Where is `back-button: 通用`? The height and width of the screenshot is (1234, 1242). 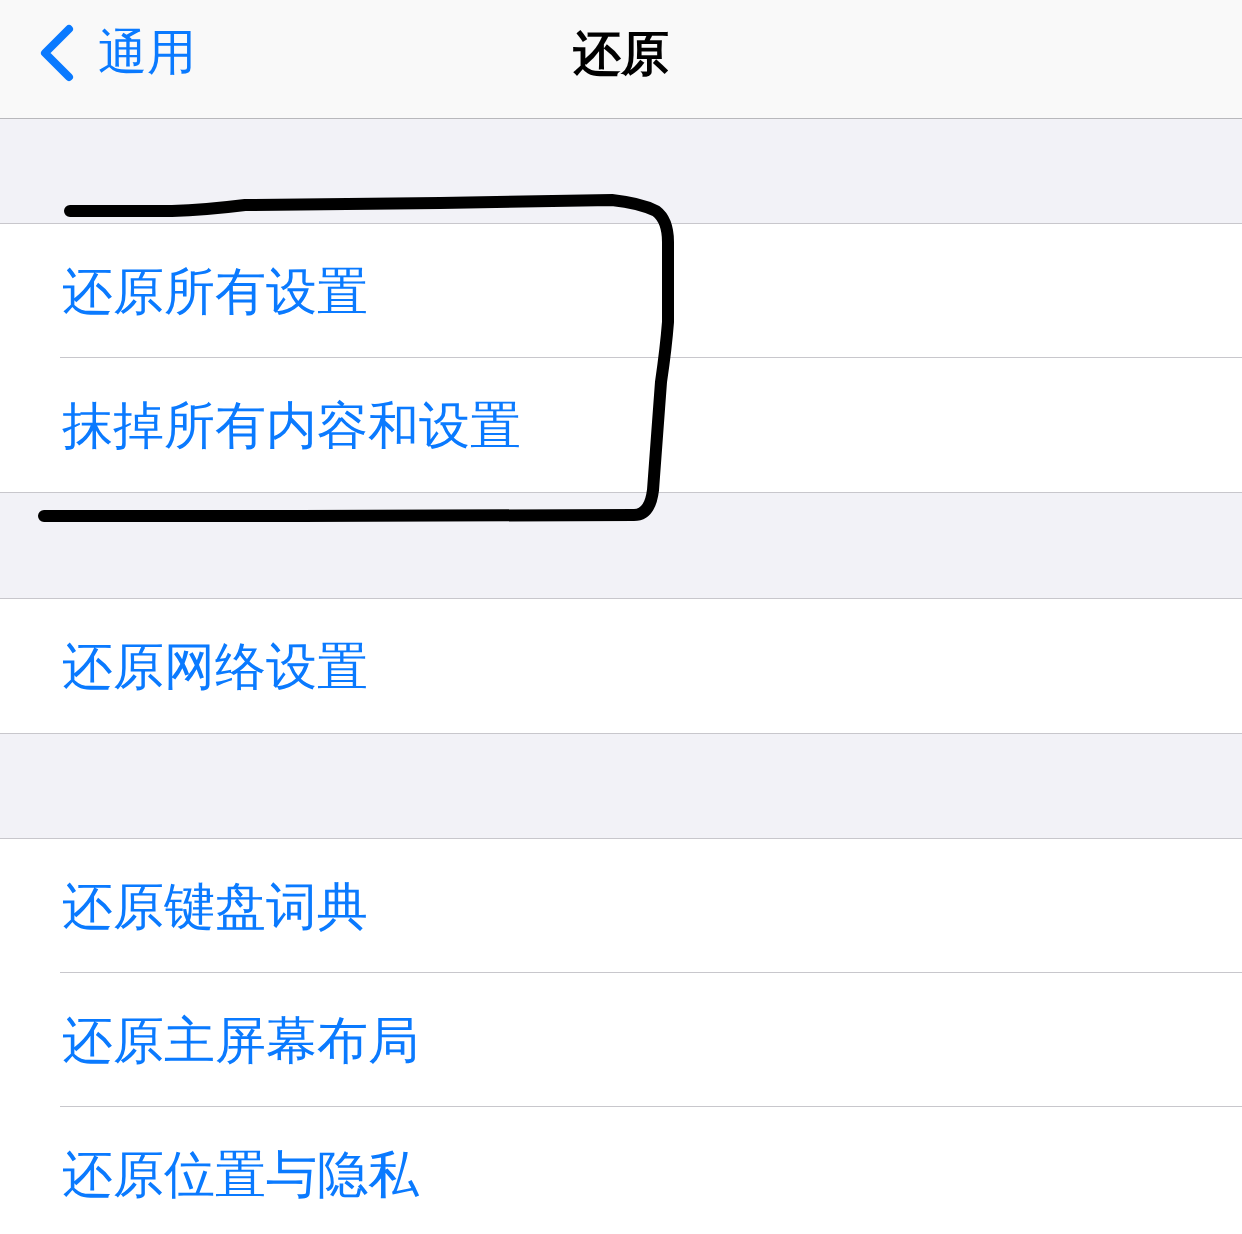 back-button: 通用 is located at coordinates (117, 53).